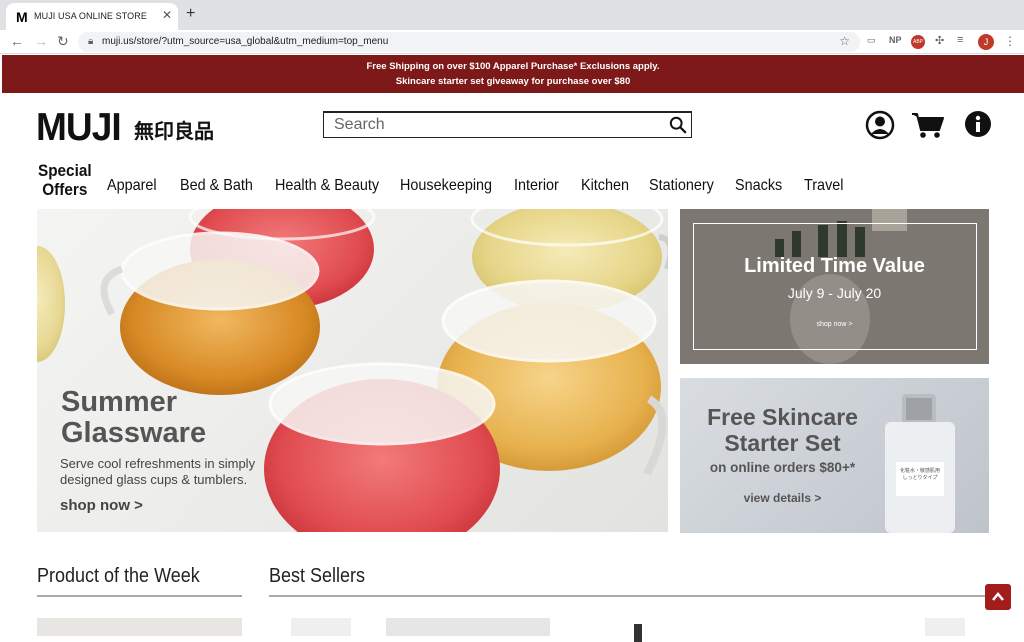 This screenshot has height=642, width=1024. I want to click on search-box, so click(507, 124).